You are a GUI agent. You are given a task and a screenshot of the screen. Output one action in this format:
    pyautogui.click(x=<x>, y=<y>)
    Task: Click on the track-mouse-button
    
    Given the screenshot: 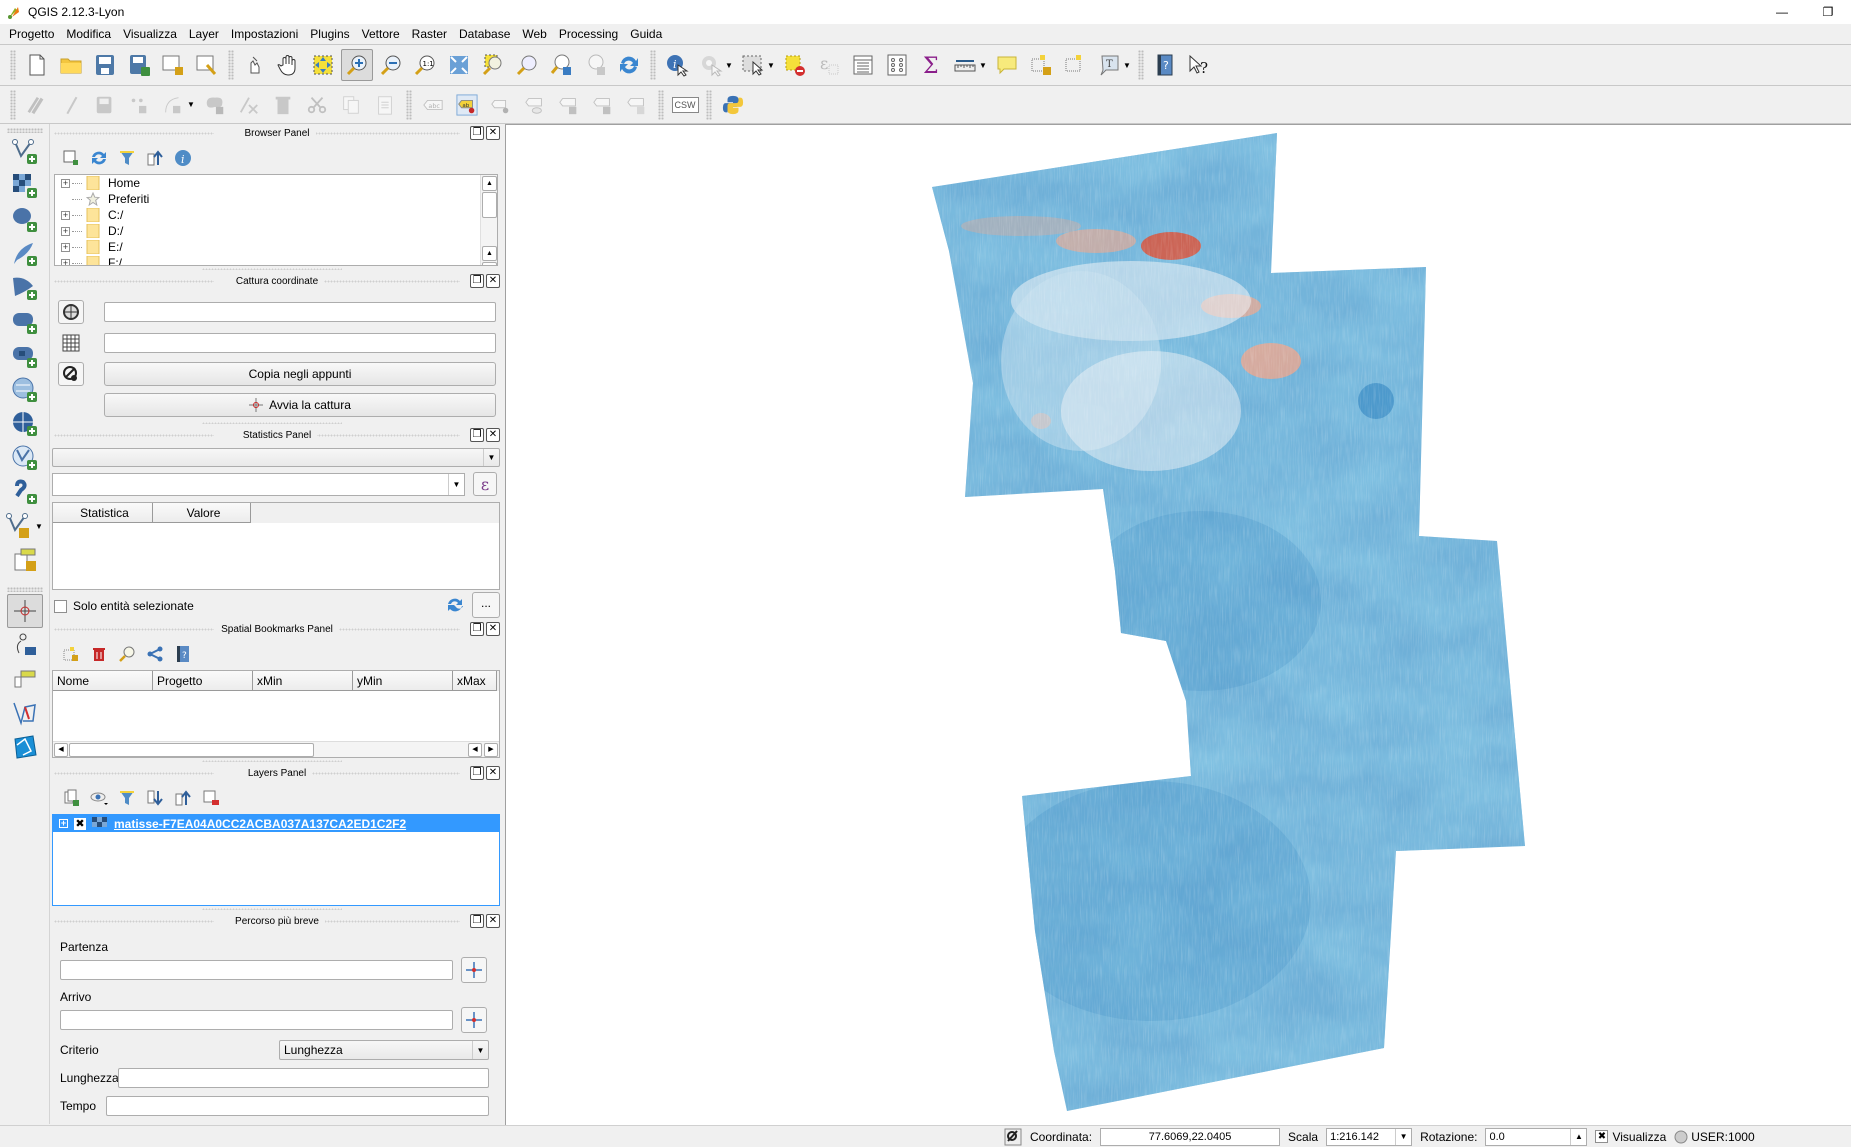 What is the action you would take?
    pyautogui.click(x=71, y=373)
    